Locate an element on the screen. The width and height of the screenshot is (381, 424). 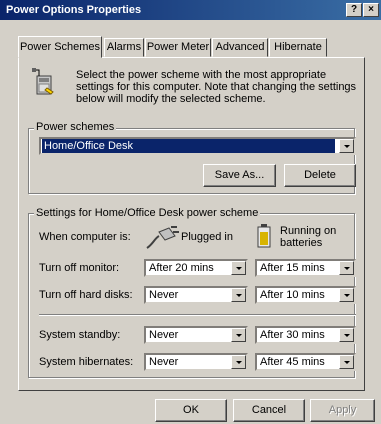
power-scheme-icon is located at coordinates (44, 83).